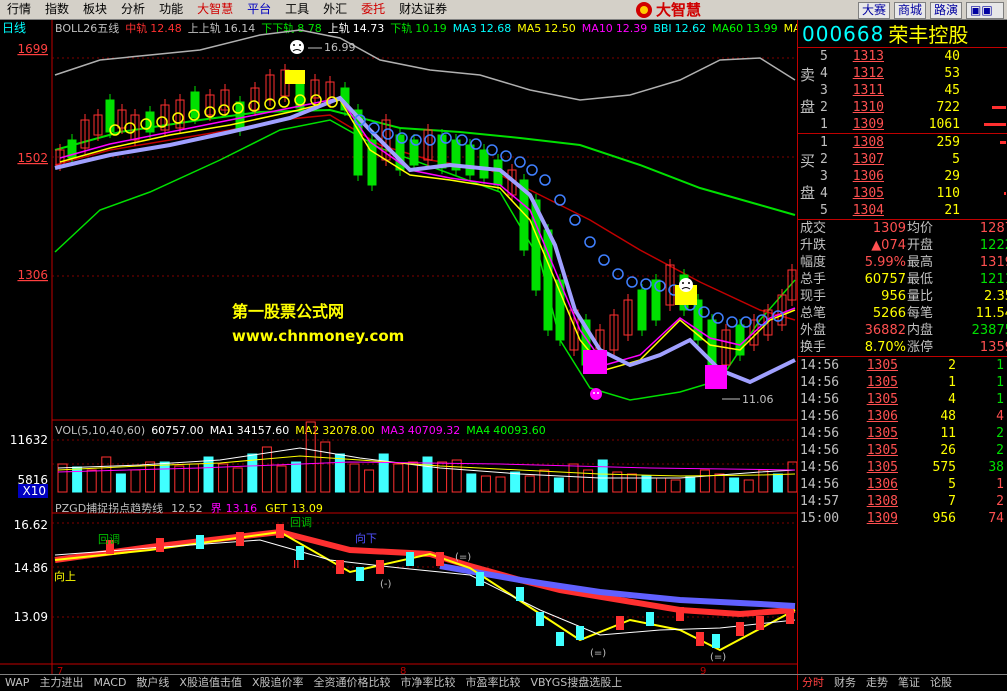 The height and width of the screenshot is (691, 1007). What do you see at coordinates (996, 518) in the screenshot?
I see `tick-count: 74` at bounding box center [996, 518].